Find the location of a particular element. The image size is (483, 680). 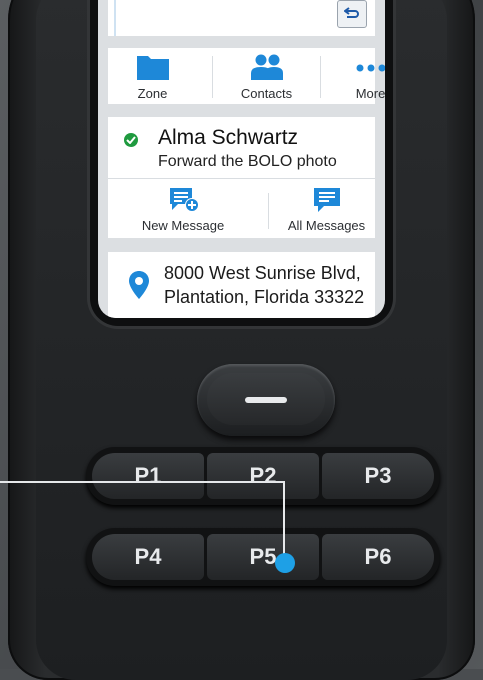

tab-contacts: Contacts is located at coordinates (266, 76).